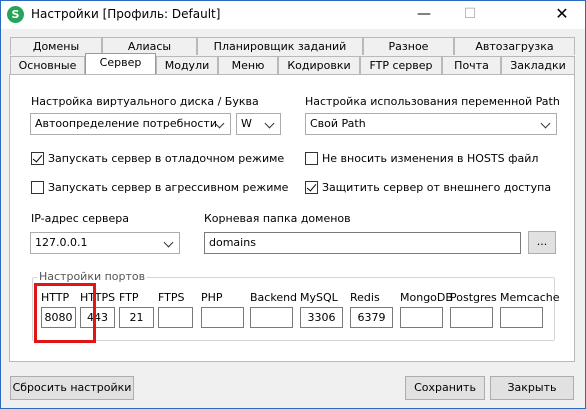  What do you see at coordinates (37, 158) in the screenshot?
I see `debug-mode-checkbox` at bounding box center [37, 158].